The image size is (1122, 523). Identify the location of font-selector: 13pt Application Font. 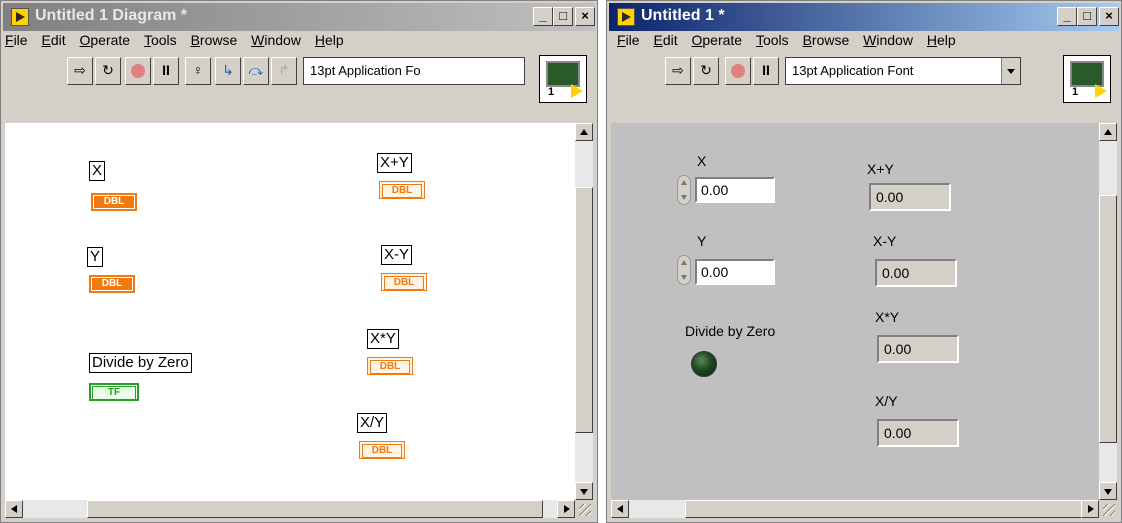
(903, 71).